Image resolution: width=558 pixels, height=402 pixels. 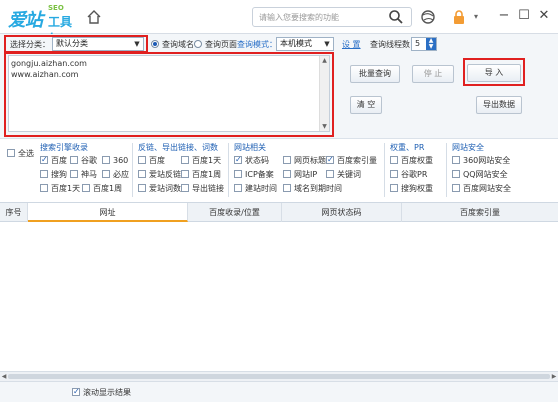 I want to click on highlight-category, so click(x=76, y=44).